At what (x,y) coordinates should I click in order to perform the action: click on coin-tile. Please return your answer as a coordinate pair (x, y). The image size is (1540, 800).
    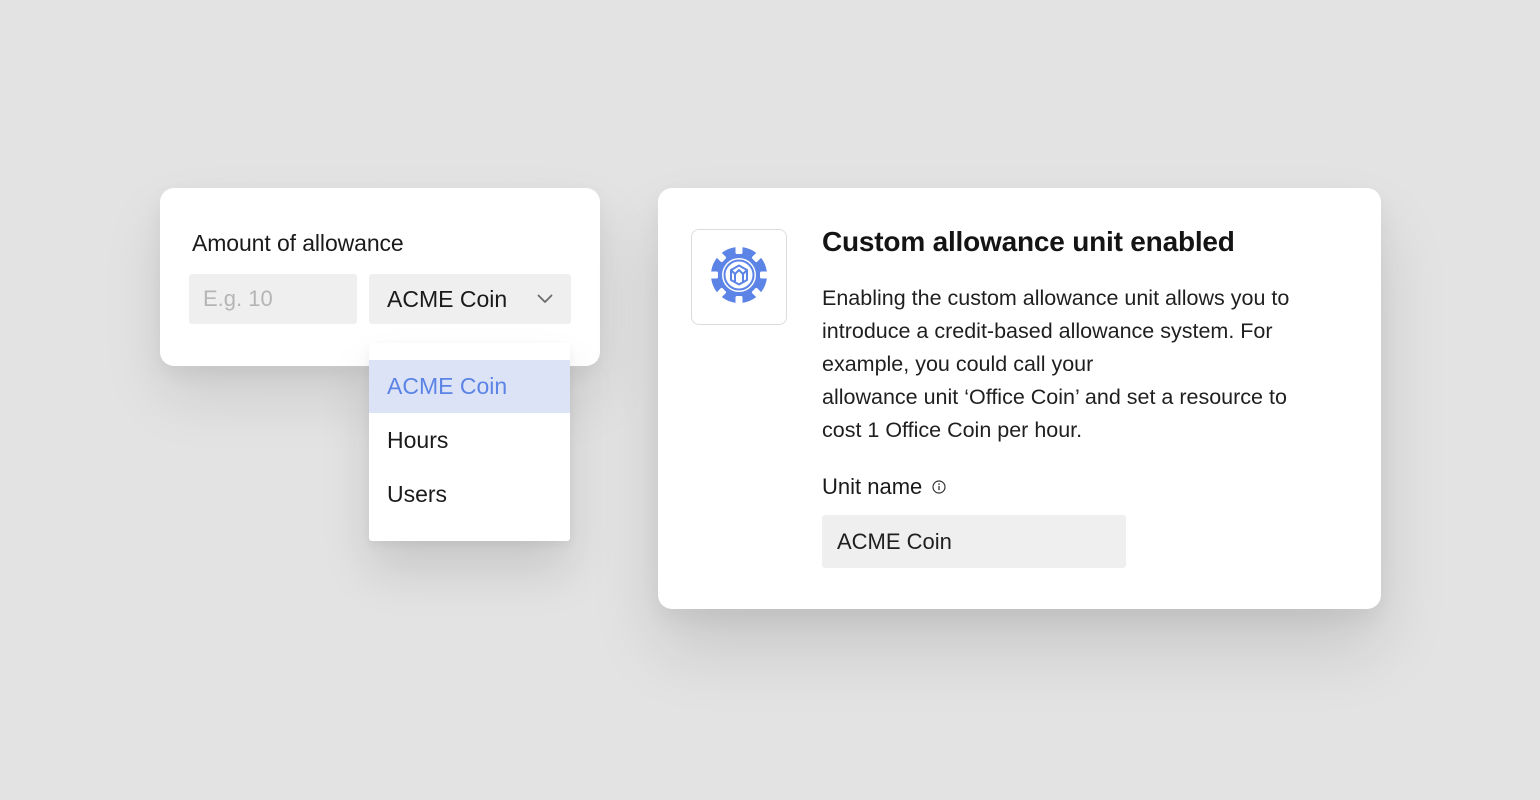
    Looking at the image, I should click on (739, 277).